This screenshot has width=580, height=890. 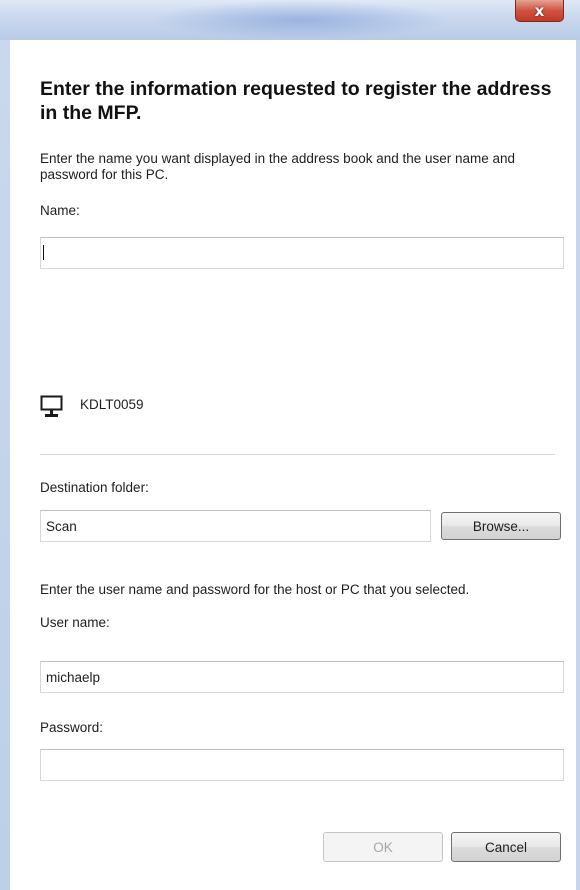 What do you see at coordinates (60, 210) in the screenshot?
I see `name-label: Name:` at bounding box center [60, 210].